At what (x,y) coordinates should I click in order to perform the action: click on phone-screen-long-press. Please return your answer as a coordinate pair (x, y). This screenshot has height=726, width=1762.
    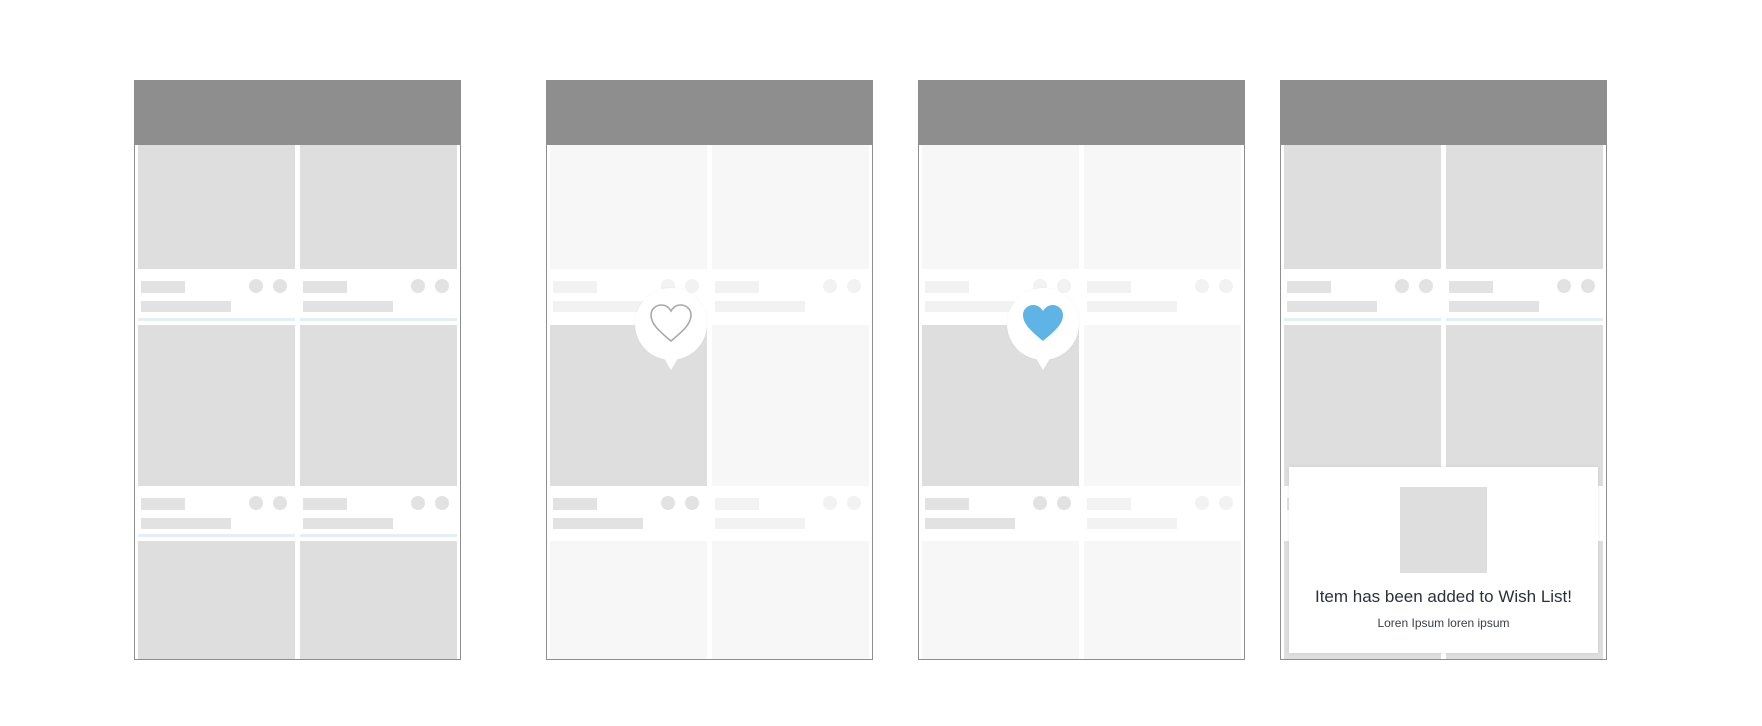
    Looking at the image, I should click on (709, 370).